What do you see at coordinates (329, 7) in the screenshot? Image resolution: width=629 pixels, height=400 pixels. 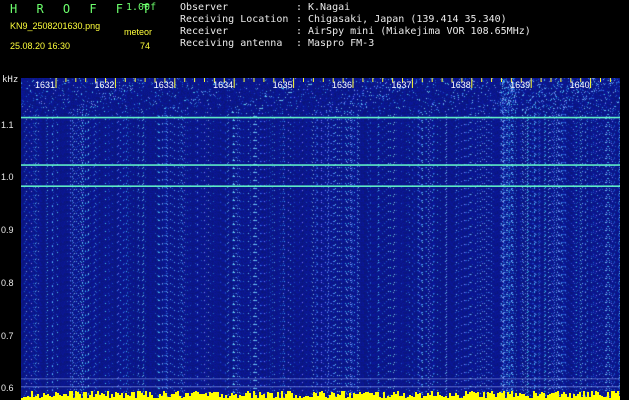 I see `meta-value-observer: K.Nagai` at bounding box center [329, 7].